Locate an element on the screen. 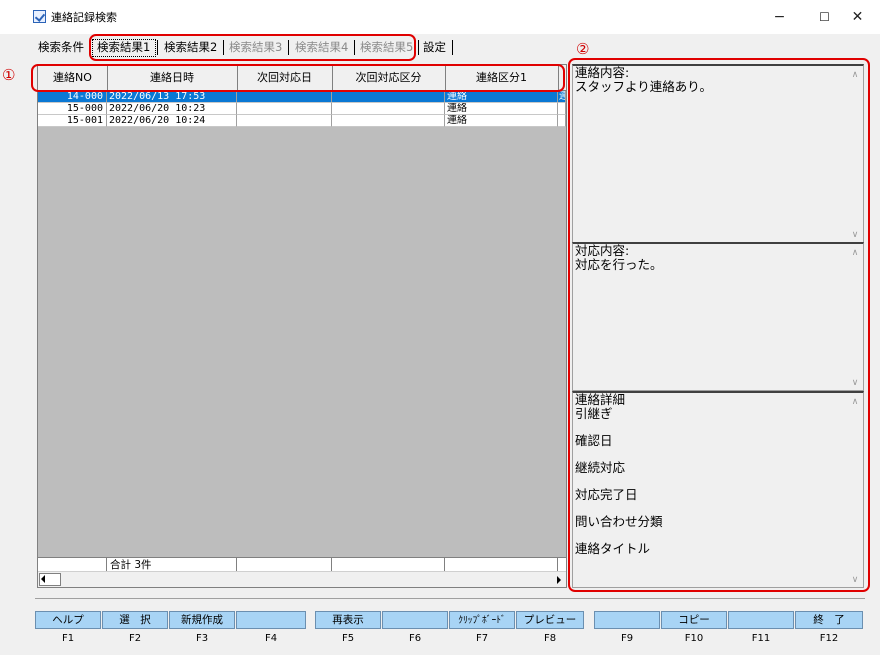 The height and width of the screenshot is (655, 880). cell-no: 14-000 is located at coordinates (72, 97).